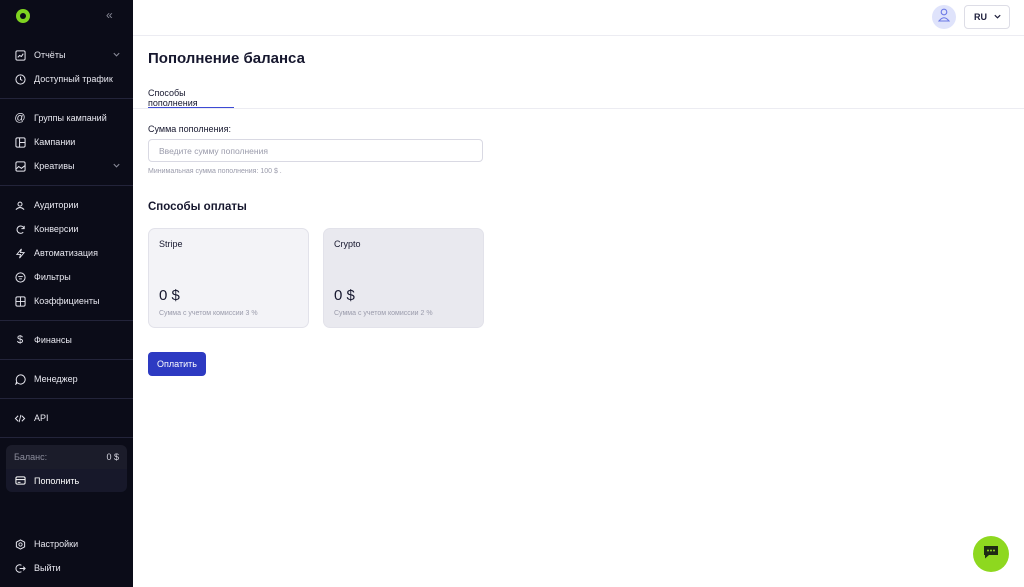  I want to click on chat-bubble-icon, so click(991, 554).